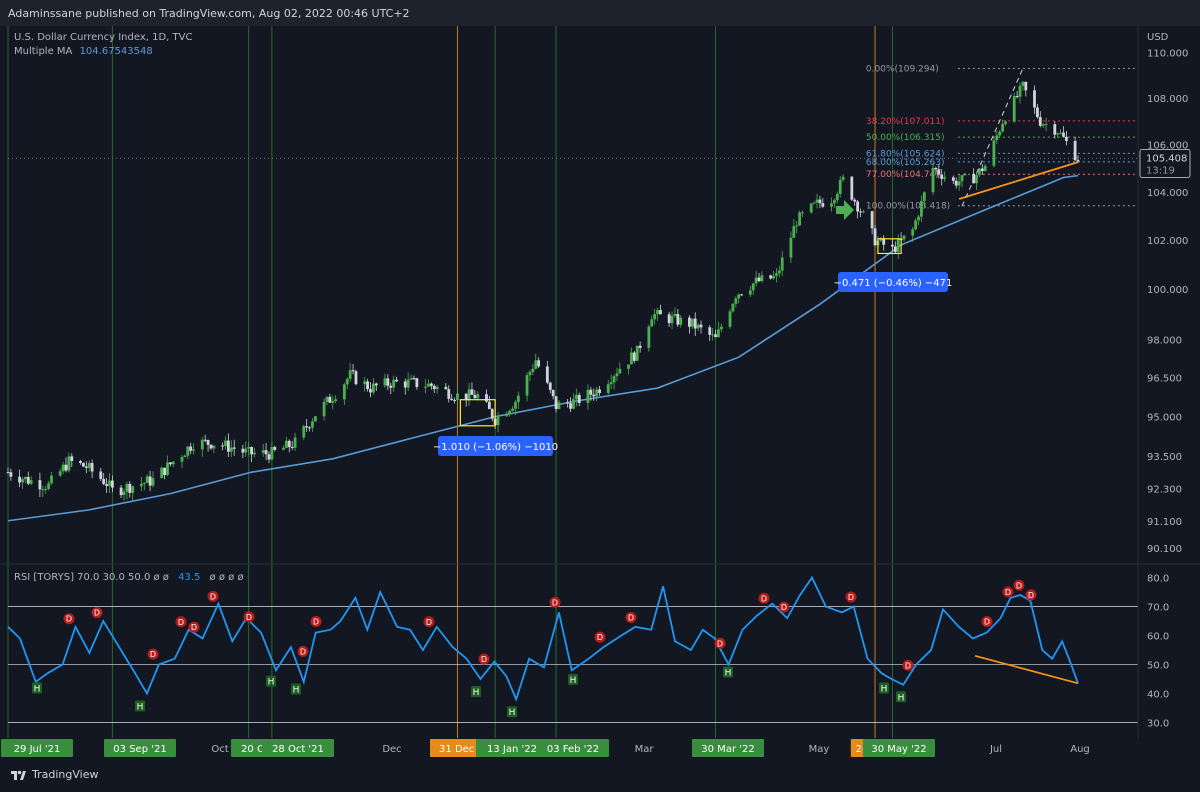  What do you see at coordinates (139, 749) in the screenshot?
I see `date-tick-label: 03 Sep '21` at bounding box center [139, 749].